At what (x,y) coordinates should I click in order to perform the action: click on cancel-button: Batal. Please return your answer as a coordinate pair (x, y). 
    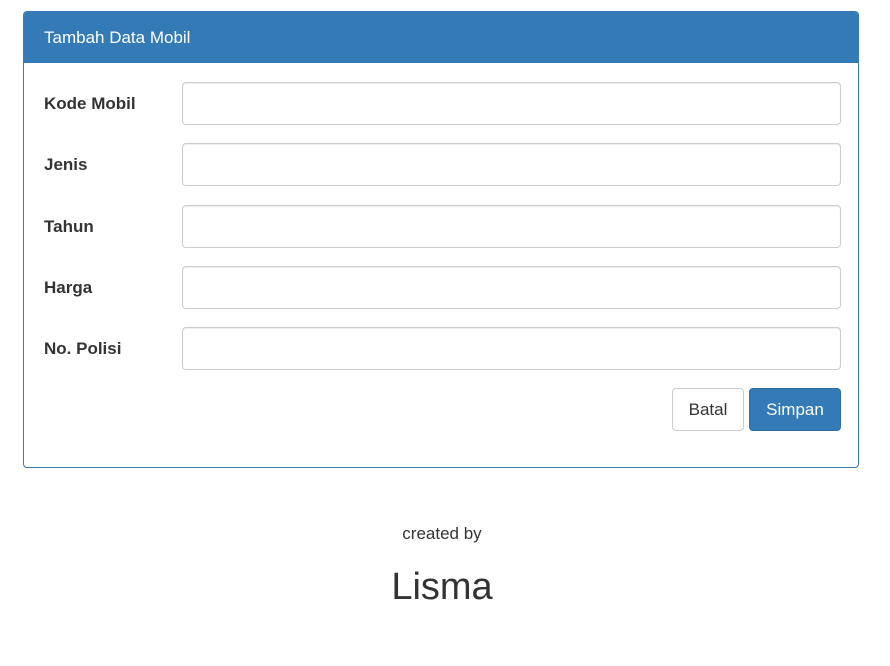
    Looking at the image, I should click on (708, 409).